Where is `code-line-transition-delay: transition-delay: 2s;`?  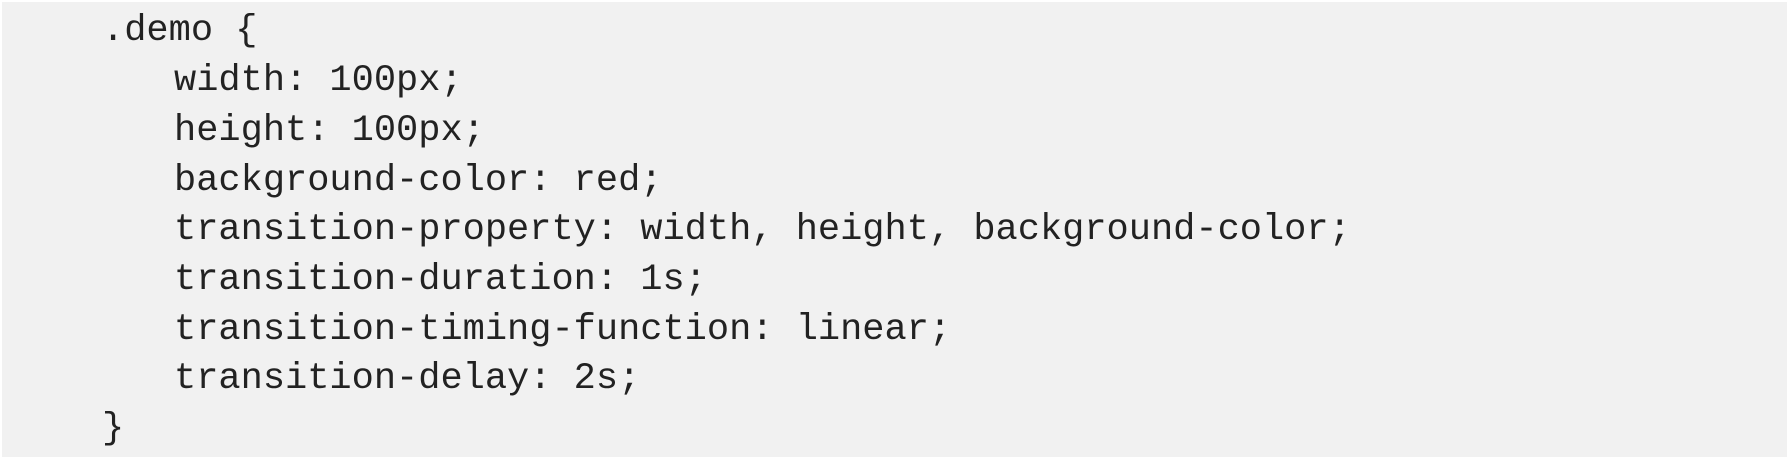
code-line-transition-delay: transition-delay: 2s; is located at coordinates (407, 379).